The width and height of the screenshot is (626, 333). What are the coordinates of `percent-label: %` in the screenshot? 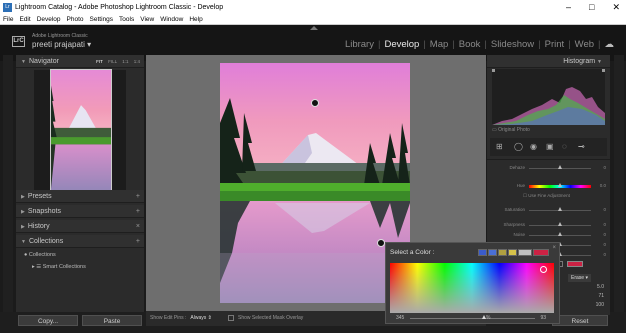 It's located at (488, 318).